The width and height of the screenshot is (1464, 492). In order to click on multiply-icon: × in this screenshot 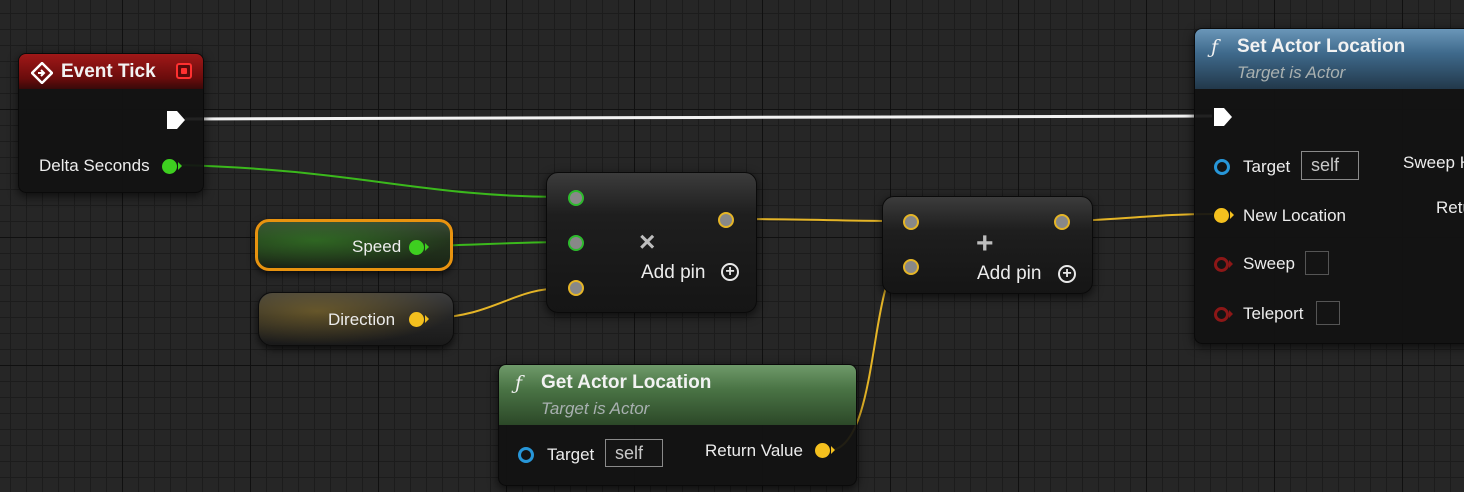, I will do `click(647, 241)`.